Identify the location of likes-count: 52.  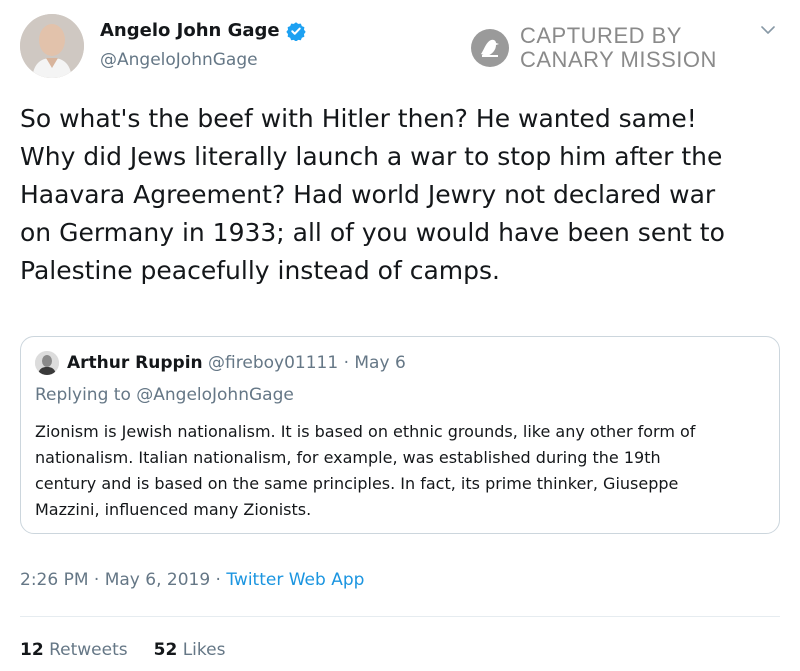
(165, 650).